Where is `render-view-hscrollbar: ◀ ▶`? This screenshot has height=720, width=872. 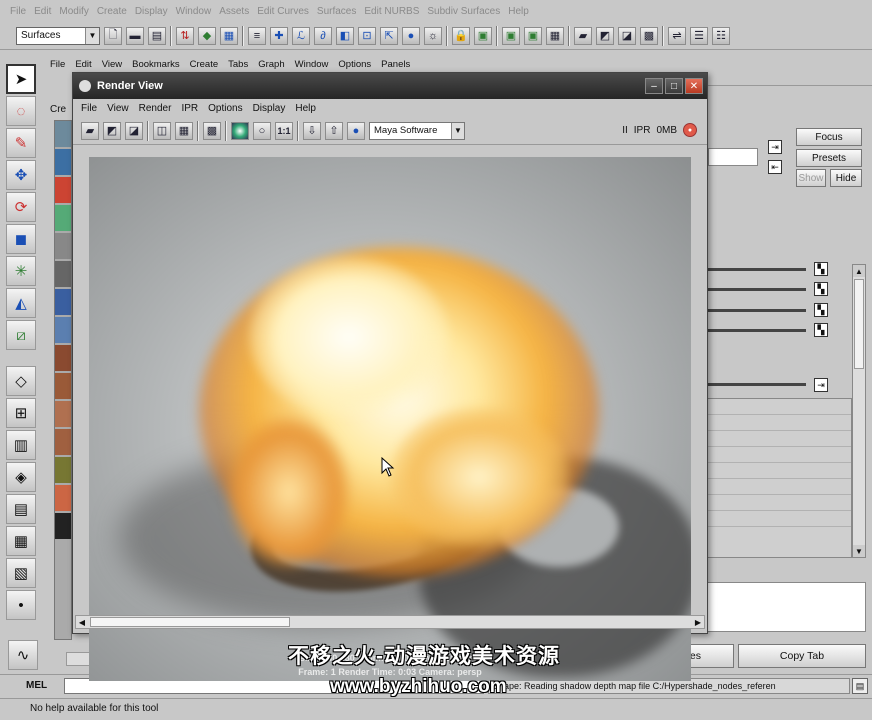 render-view-hscrollbar: ◀ ▶ is located at coordinates (390, 622).